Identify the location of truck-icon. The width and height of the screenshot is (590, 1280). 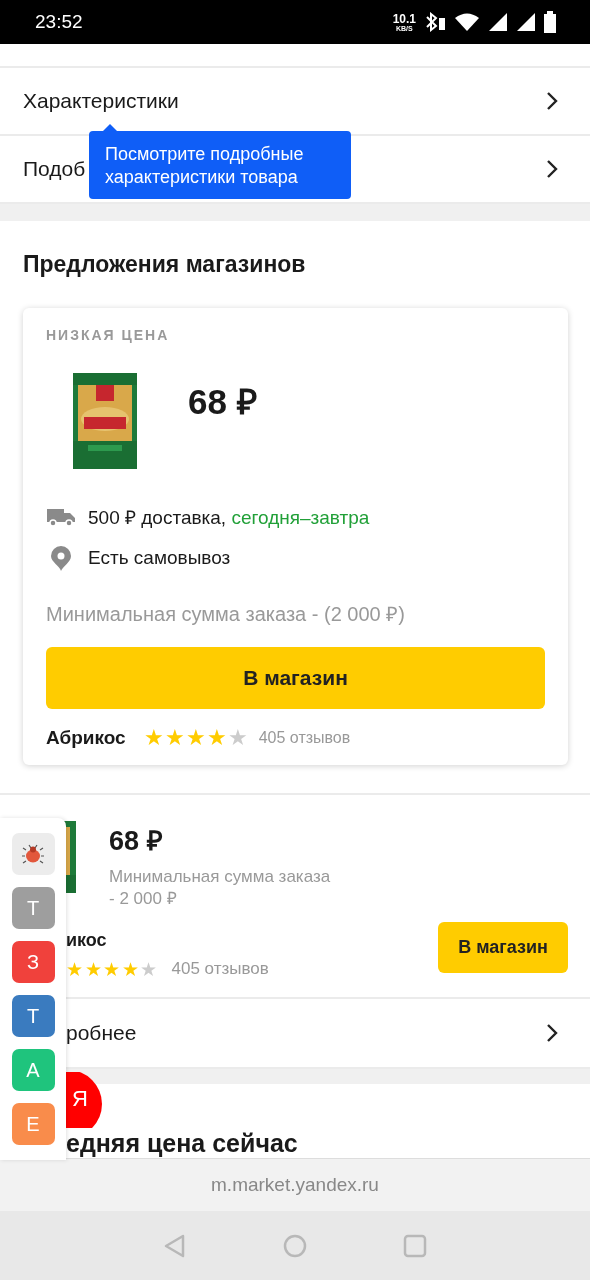
(61, 517).